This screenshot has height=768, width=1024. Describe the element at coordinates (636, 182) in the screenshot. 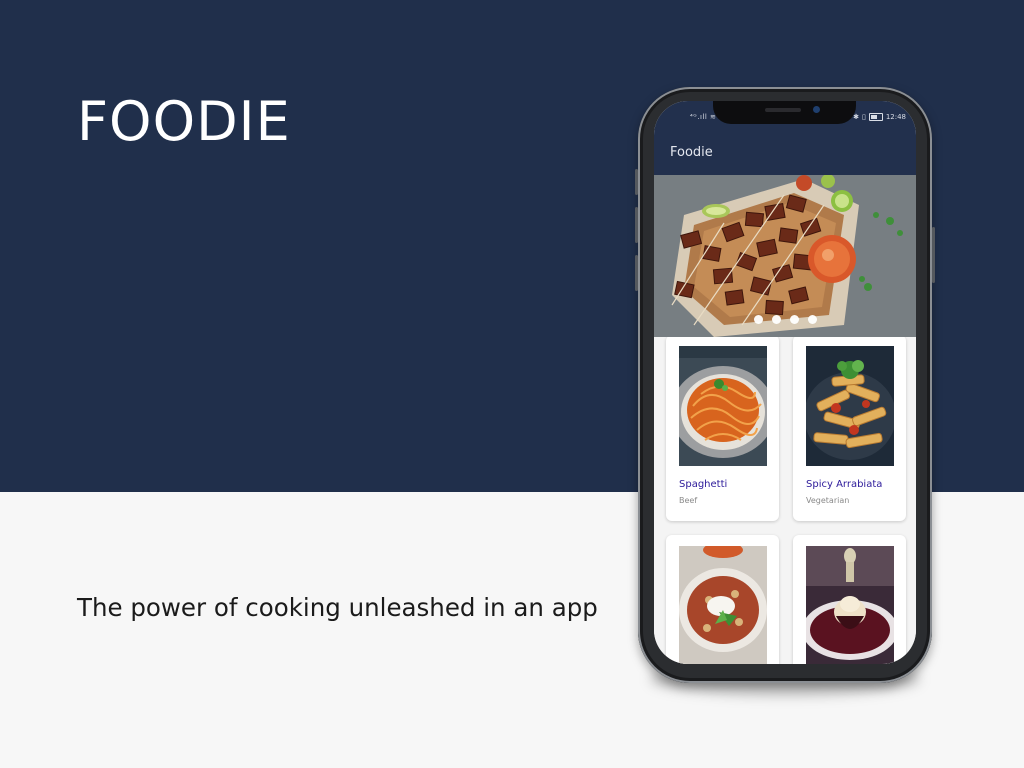

I see `volume-up-button` at that location.